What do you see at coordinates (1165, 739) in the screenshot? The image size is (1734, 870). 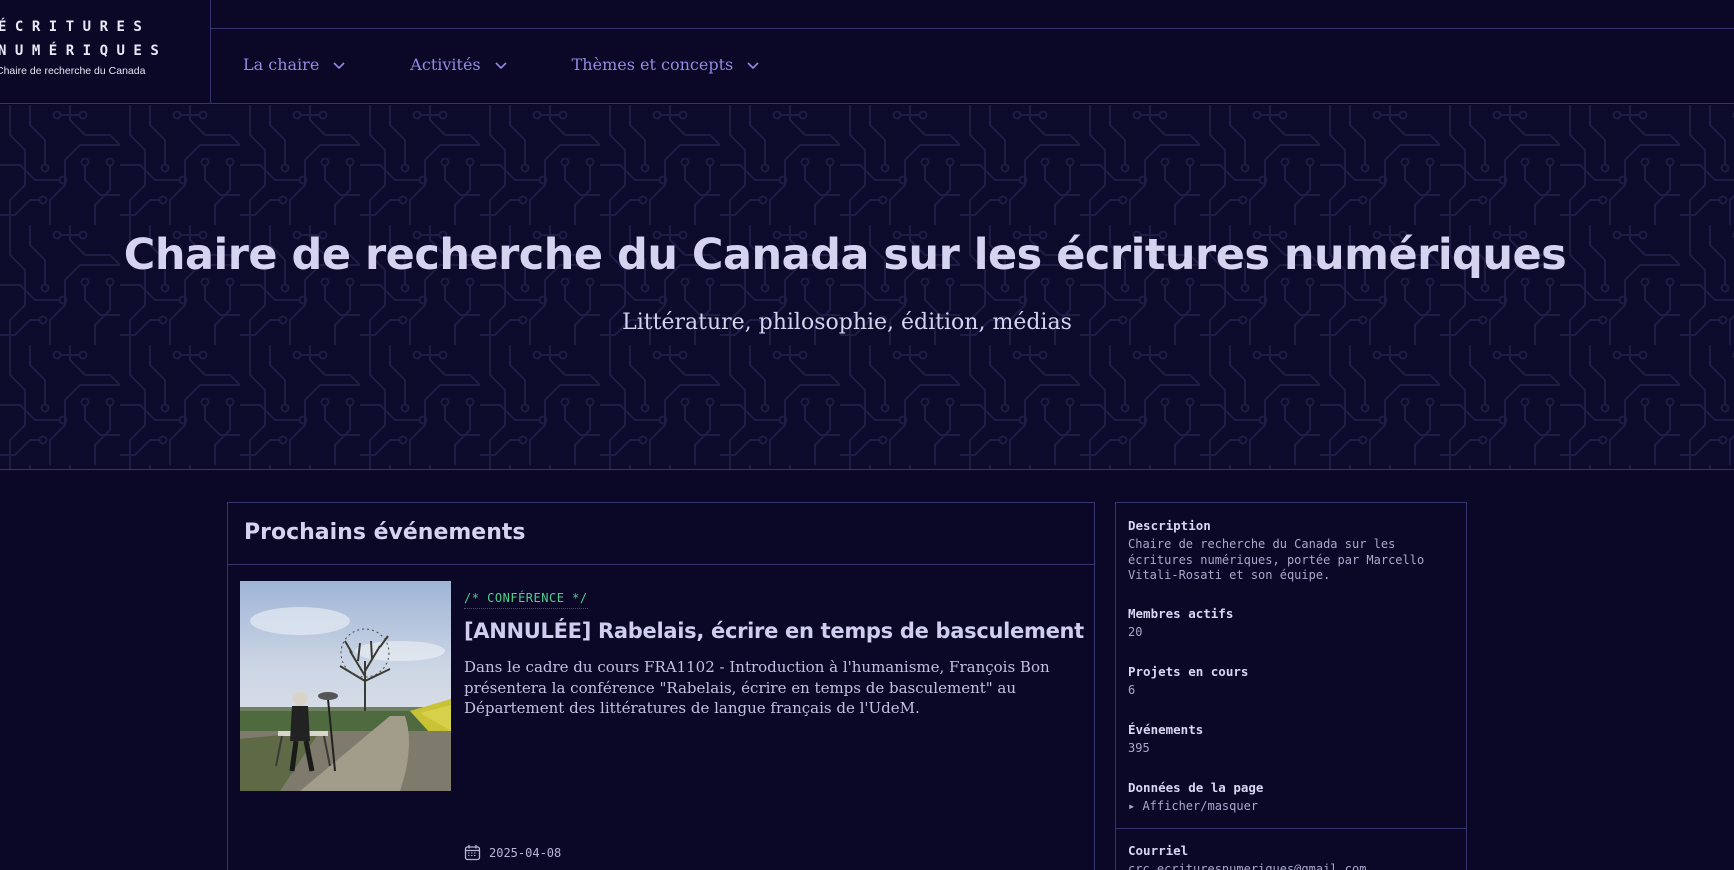 I see `sidebar-events-count: Événements 395` at bounding box center [1165, 739].